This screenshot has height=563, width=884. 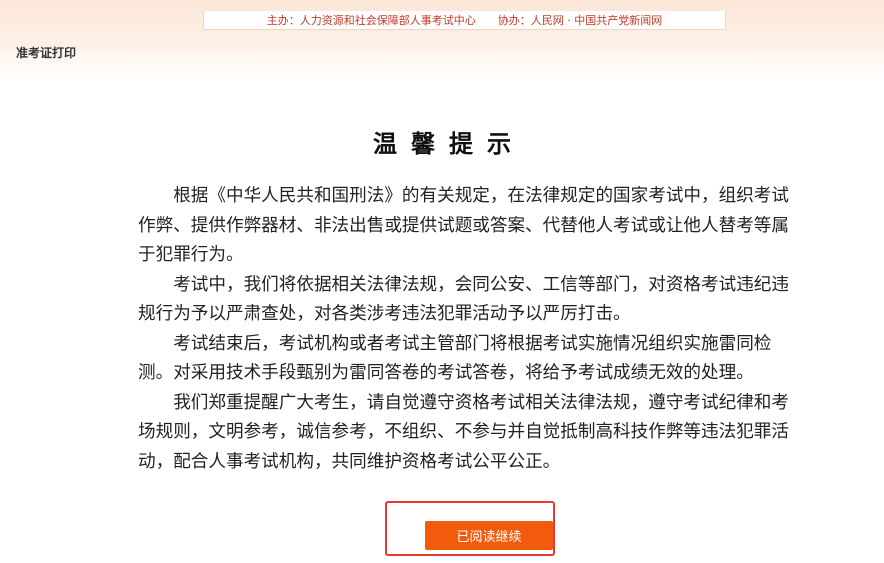 I want to click on sponsor-text: 主办：人力资源和社会保障部人事考试中心, so click(x=371, y=20).